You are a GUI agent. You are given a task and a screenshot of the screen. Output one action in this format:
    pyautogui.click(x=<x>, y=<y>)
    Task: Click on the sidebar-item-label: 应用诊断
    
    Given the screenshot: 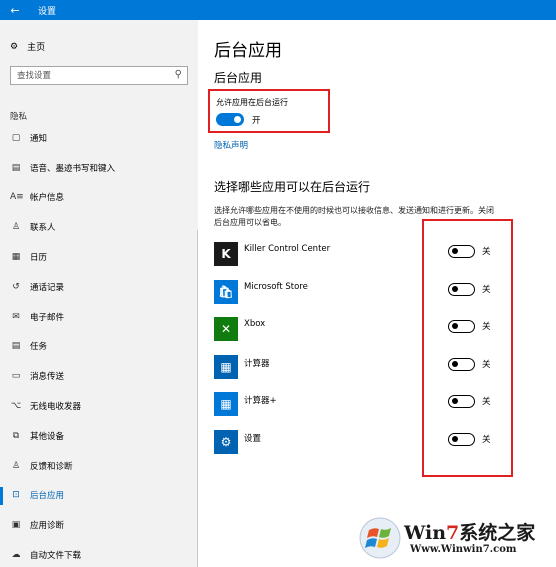 What is the action you would take?
    pyautogui.click(x=47, y=526)
    